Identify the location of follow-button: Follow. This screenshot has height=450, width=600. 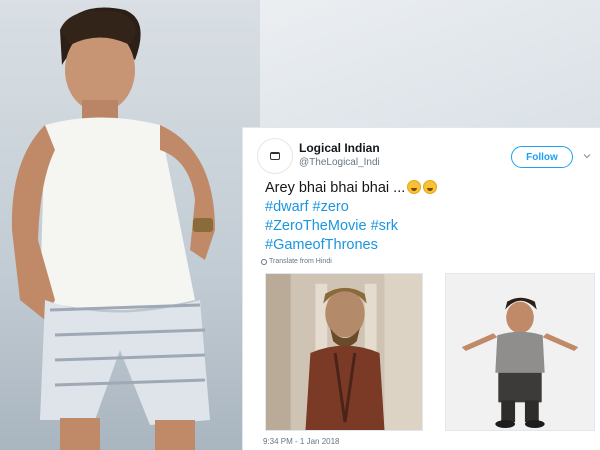
(542, 157).